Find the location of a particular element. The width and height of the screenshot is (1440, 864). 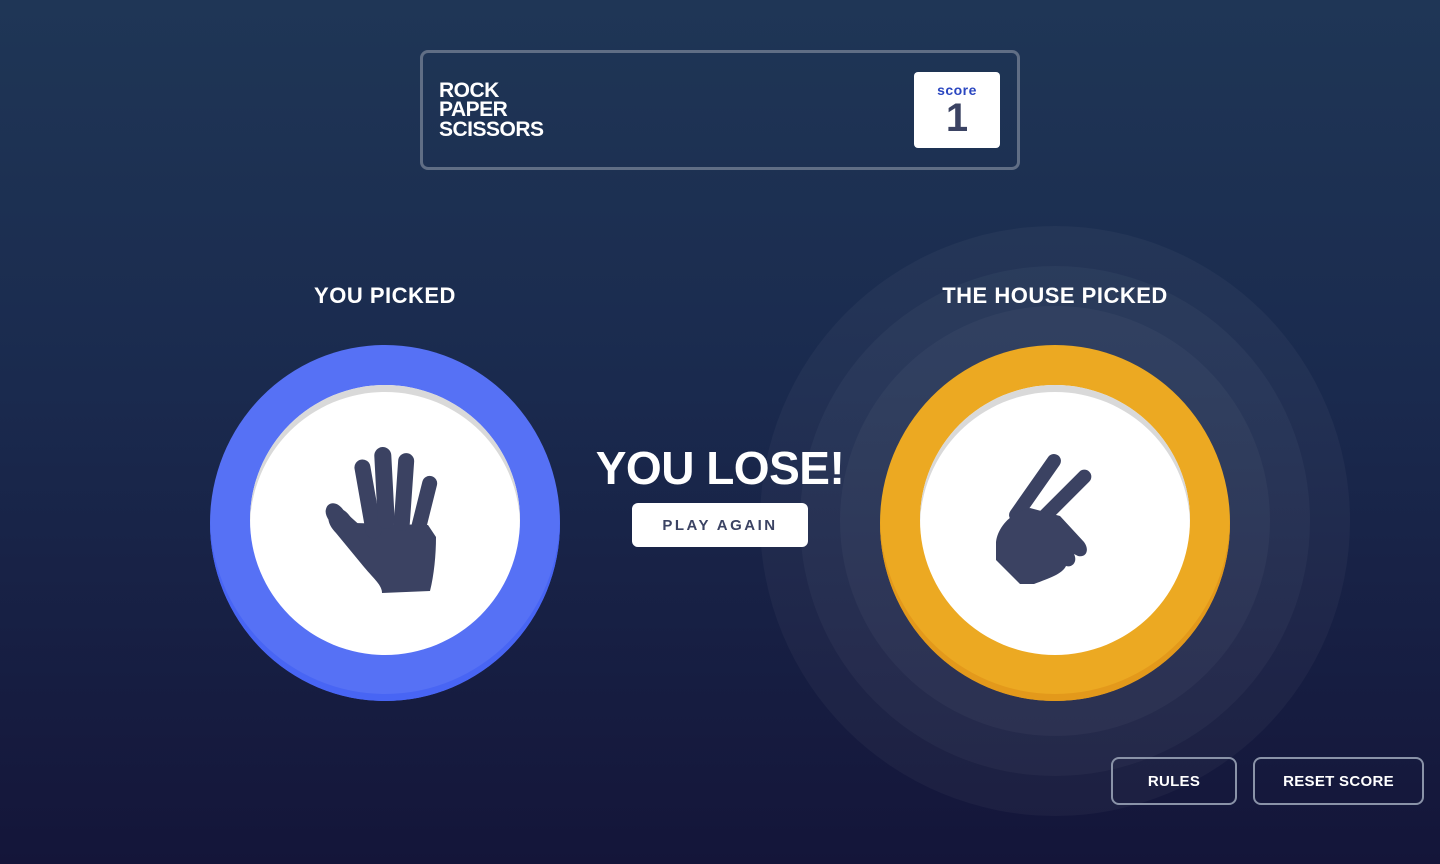

game-title: ROCK PAPER SCISSORS is located at coordinates (491, 110).